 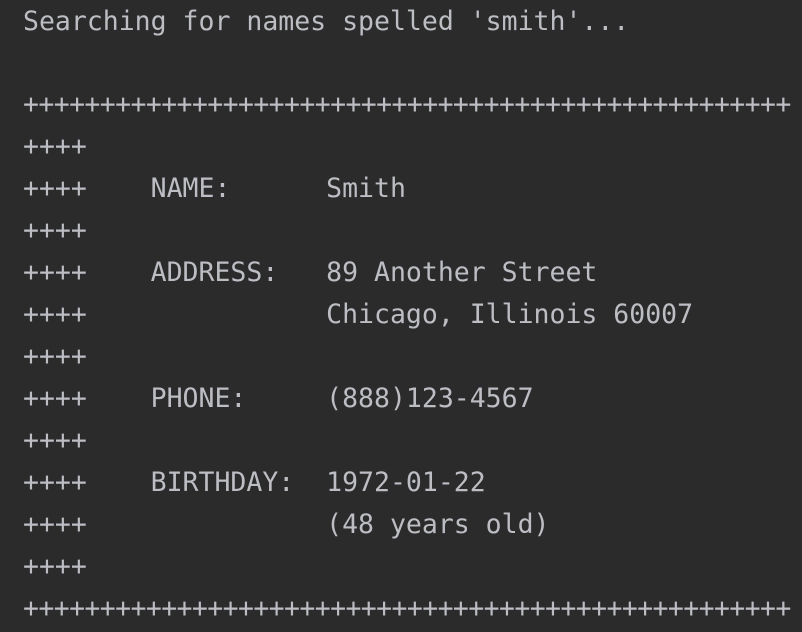 What do you see at coordinates (286, 524) in the screenshot?
I see `record-line-age: ++++ (48 years old)` at bounding box center [286, 524].